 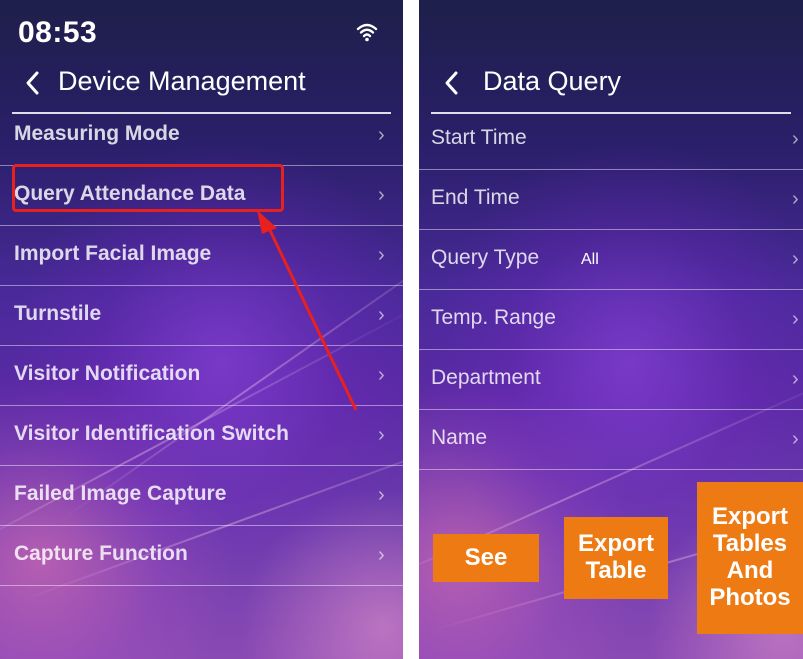 What do you see at coordinates (307, 310) in the screenshot?
I see `annotation-arrow-icon` at bounding box center [307, 310].